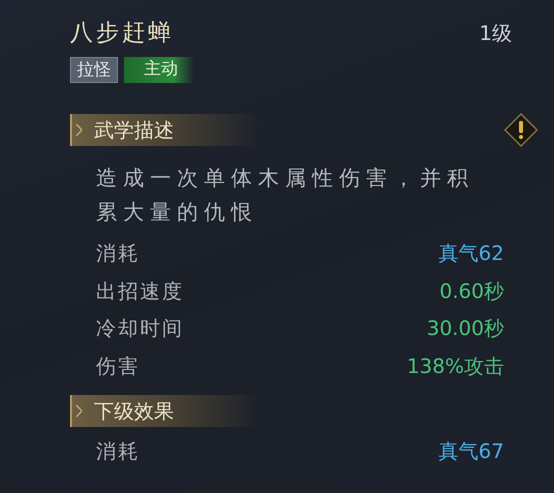 Image resolution: width=554 pixels, height=493 pixels. I want to click on section-title: 武学描述, so click(134, 130).